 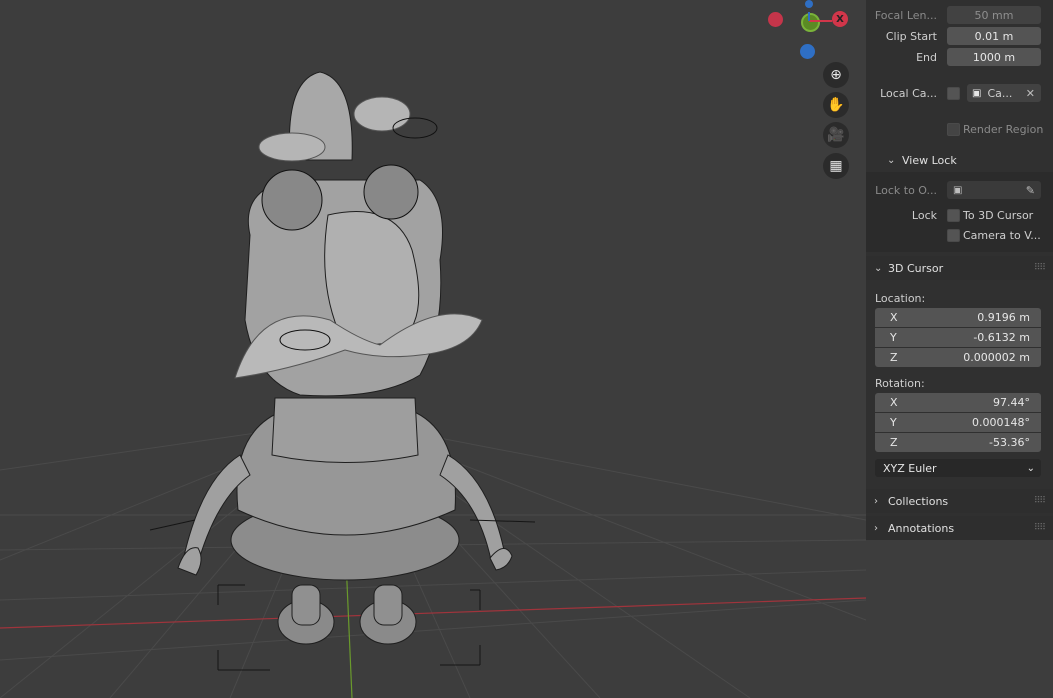 I want to click on ortho-grid-icon: ▦, so click(x=836, y=166).